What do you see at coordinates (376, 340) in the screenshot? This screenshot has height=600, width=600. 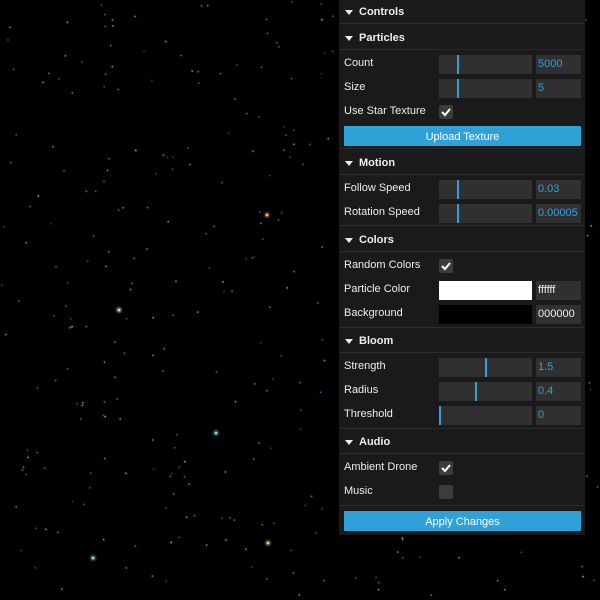 I see `bloom-title: Bloom` at bounding box center [376, 340].